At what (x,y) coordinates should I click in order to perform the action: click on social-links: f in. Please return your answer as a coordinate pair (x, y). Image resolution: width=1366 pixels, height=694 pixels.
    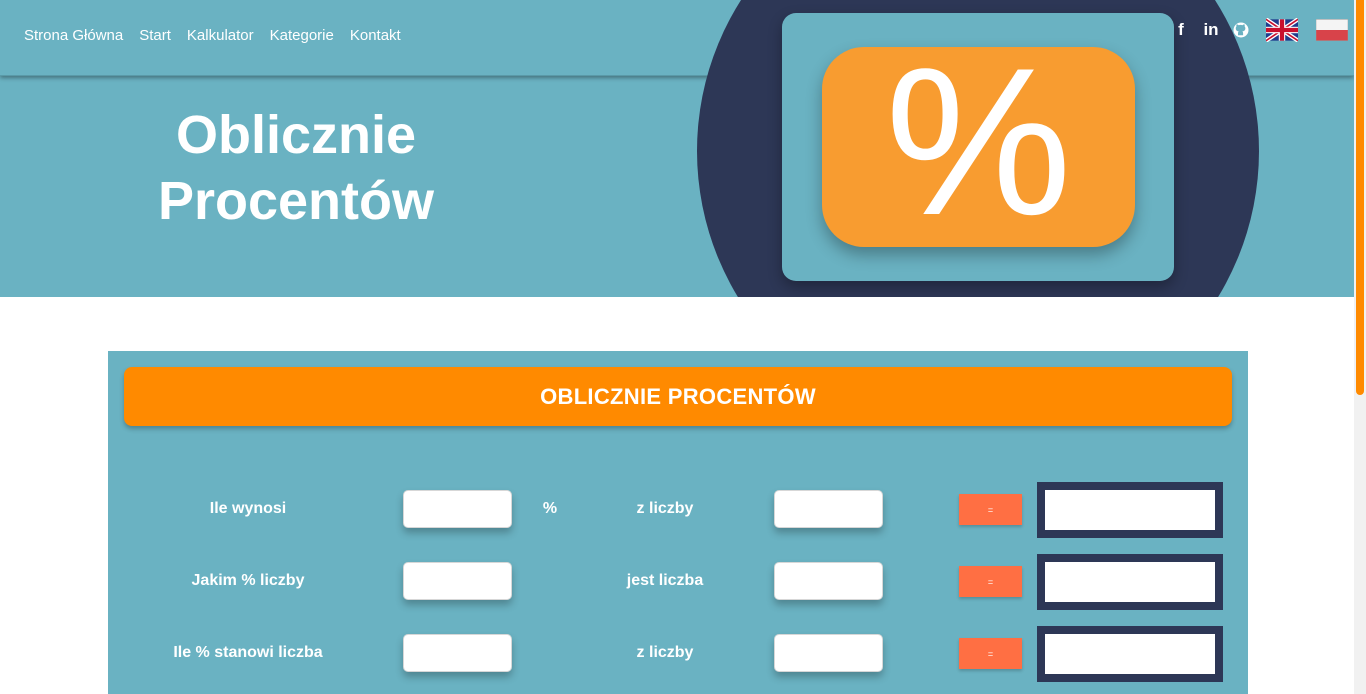
    Looking at the image, I should click on (1260, 30).